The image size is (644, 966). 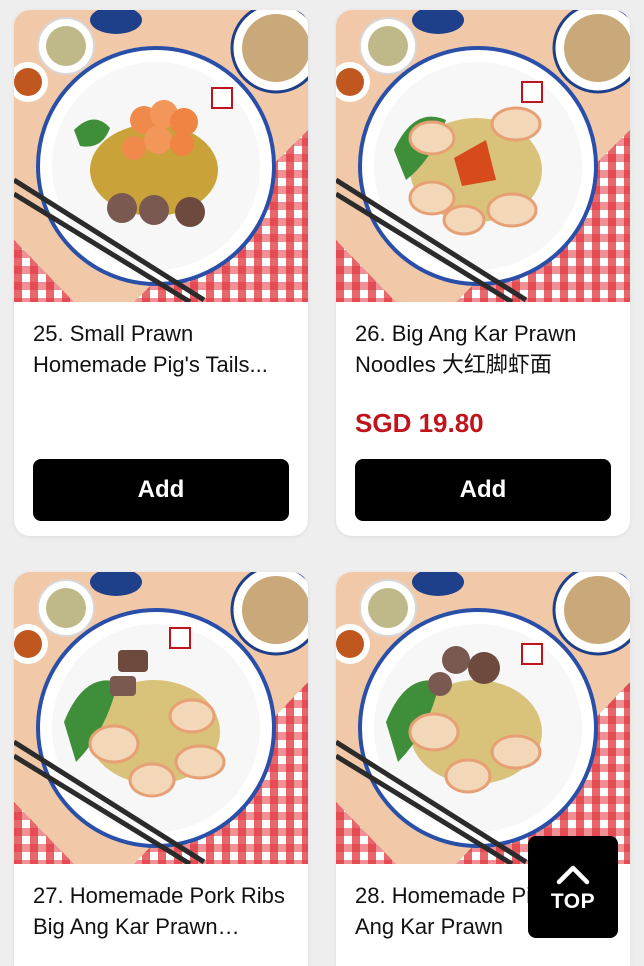 I want to click on scroll-to-top-label: TOP, so click(x=573, y=901).